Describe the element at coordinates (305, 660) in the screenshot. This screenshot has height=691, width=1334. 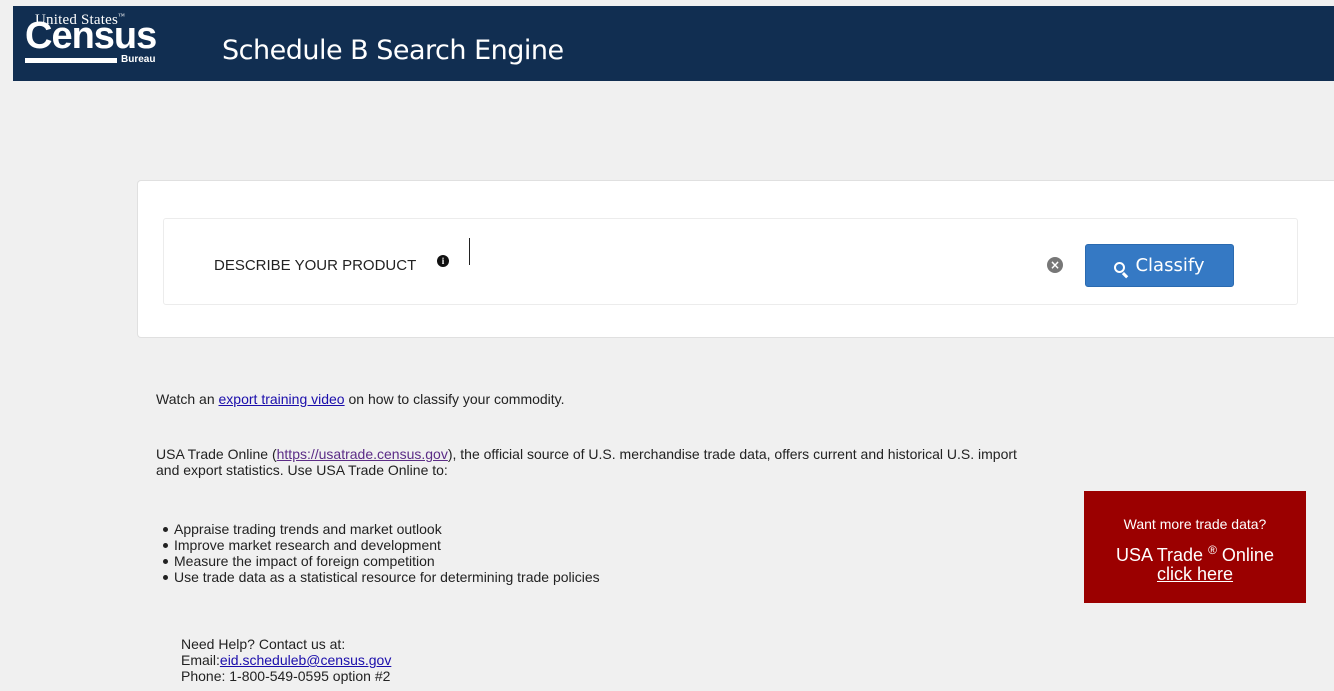
I see `email-link: eid.scheduleb@census.gov` at that location.